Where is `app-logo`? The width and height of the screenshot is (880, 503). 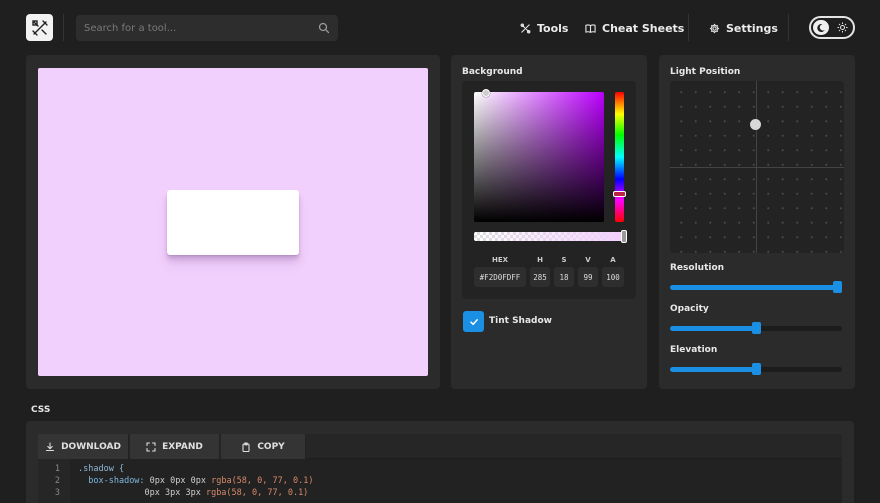 app-logo is located at coordinates (39, 27).